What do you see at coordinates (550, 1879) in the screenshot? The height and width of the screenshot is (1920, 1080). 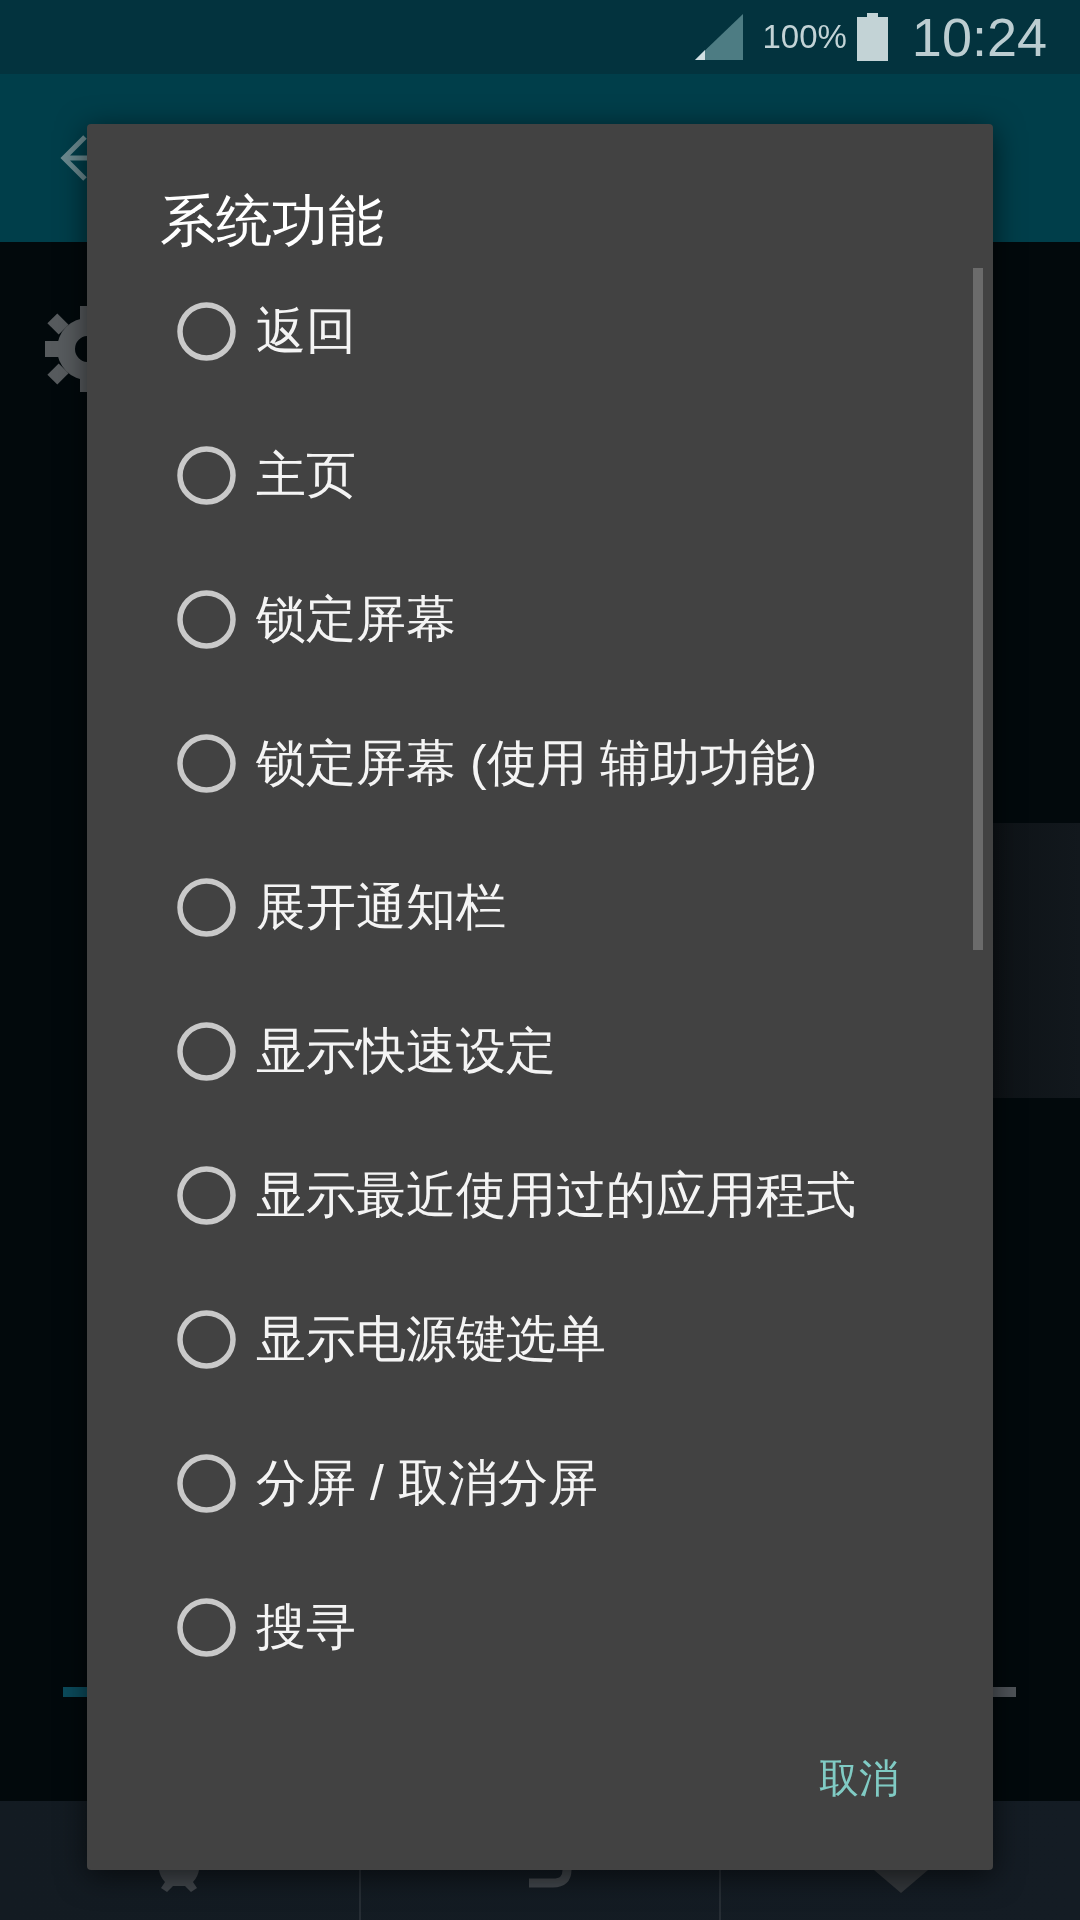 I see `curve-icon` at bounding box center [550, 1879].